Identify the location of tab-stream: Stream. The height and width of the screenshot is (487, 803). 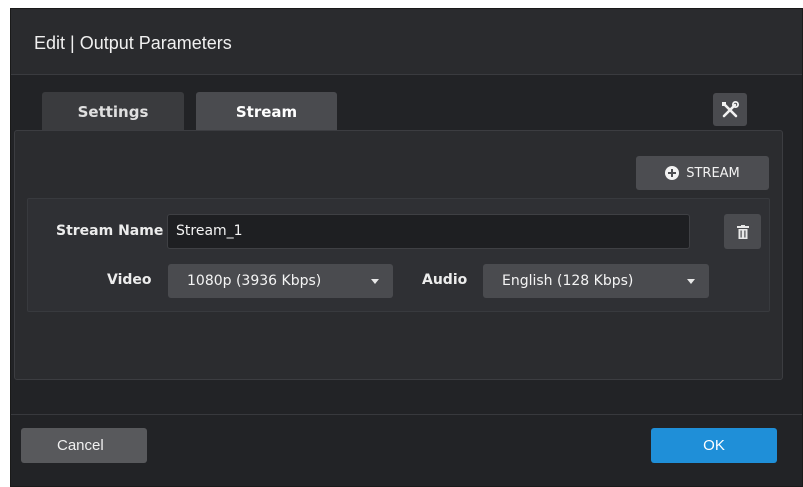
(266, 111).